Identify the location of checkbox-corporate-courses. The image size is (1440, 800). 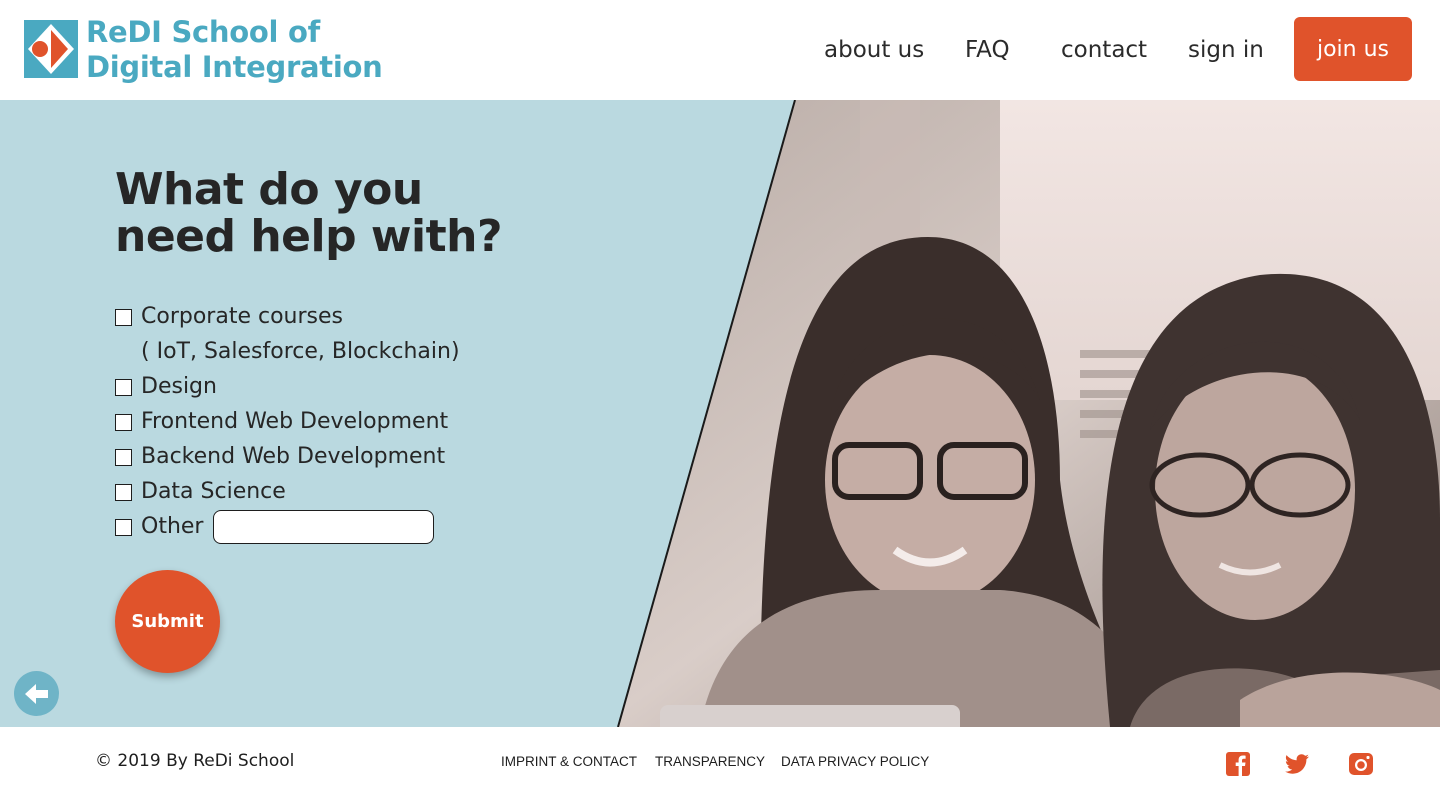
(123, 317).